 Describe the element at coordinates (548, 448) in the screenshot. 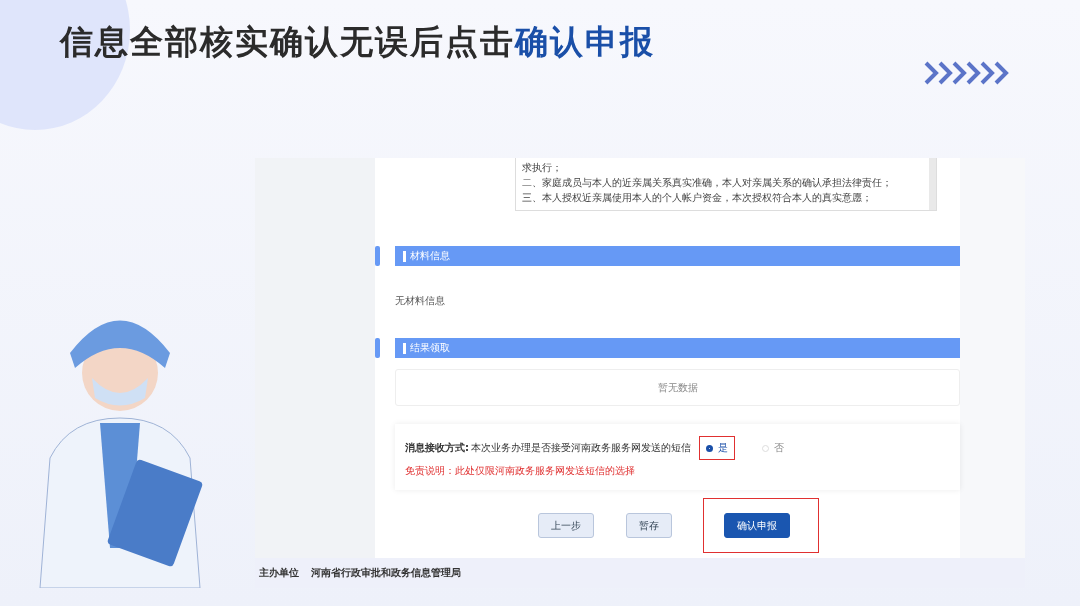

I see `message-question: 消息接收方式: 本次业务办理是否接受河南政务服务网发送的短信` at that location.